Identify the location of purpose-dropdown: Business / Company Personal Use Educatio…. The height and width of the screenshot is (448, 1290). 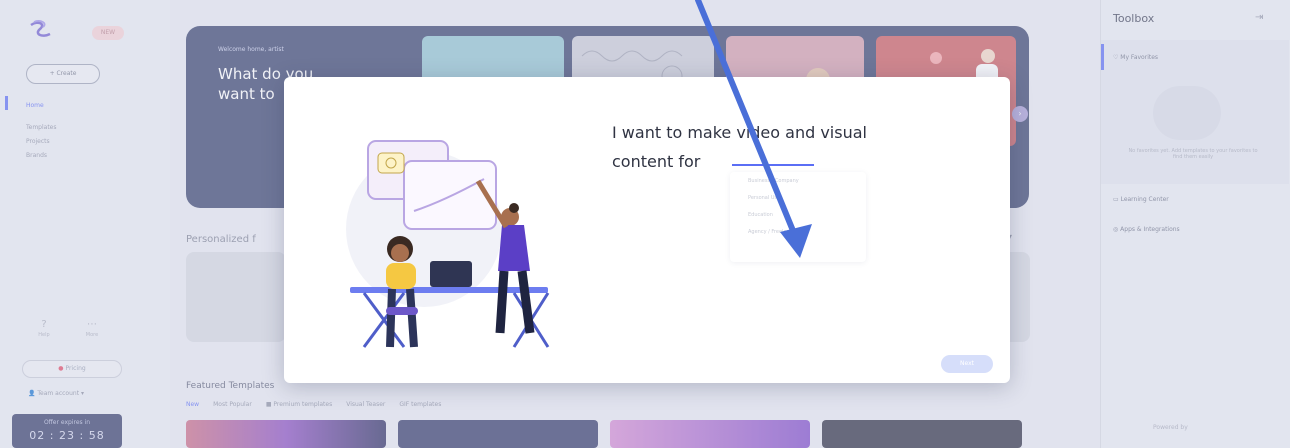
(798, 217).